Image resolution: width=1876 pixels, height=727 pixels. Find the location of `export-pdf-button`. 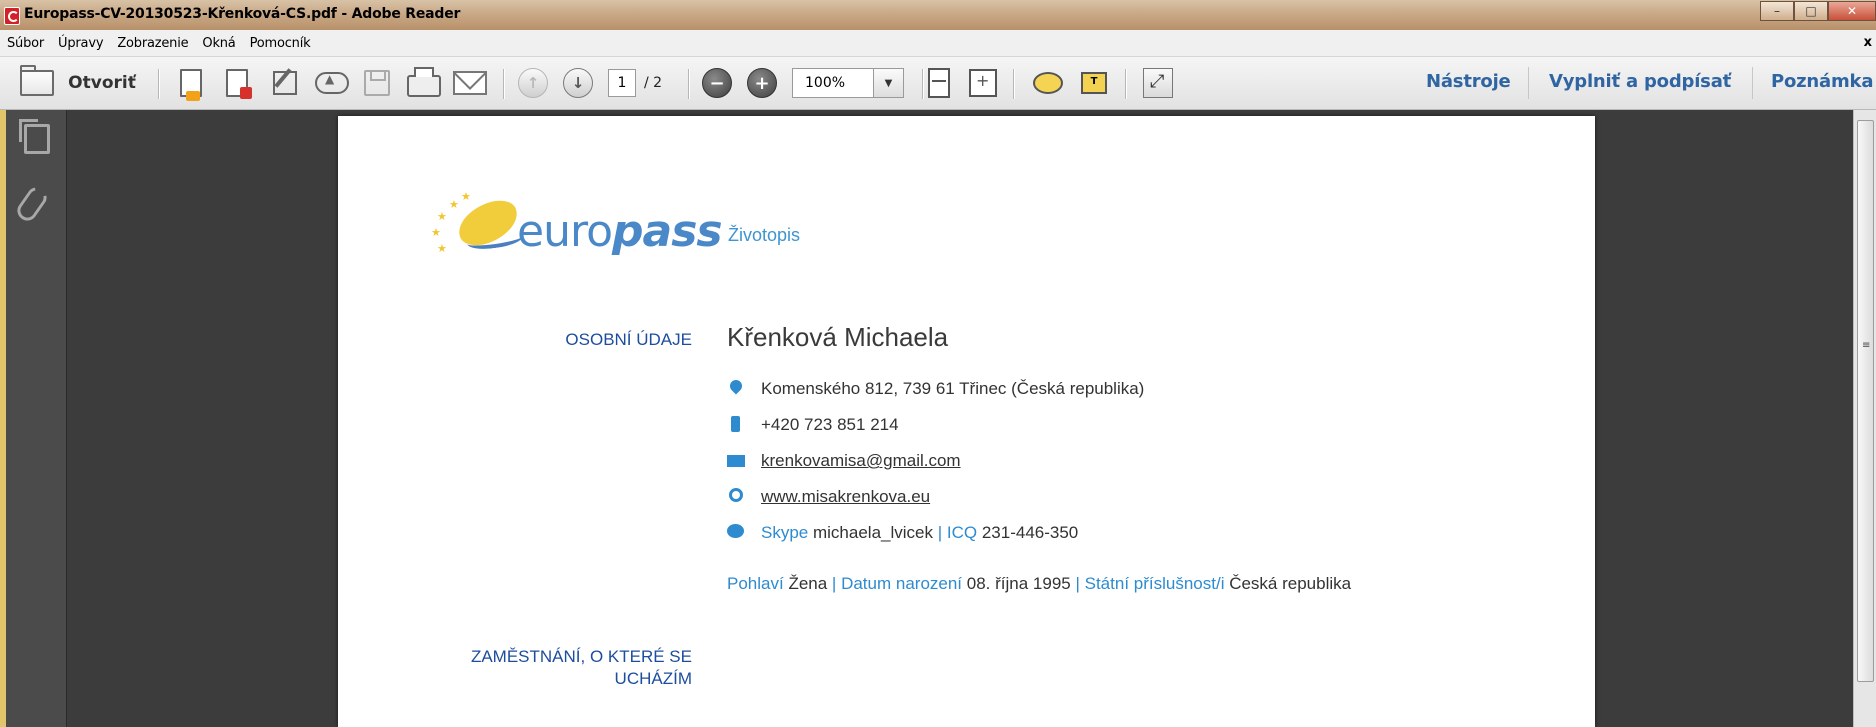

export-pdf-button is located at coordinates (237, 83).